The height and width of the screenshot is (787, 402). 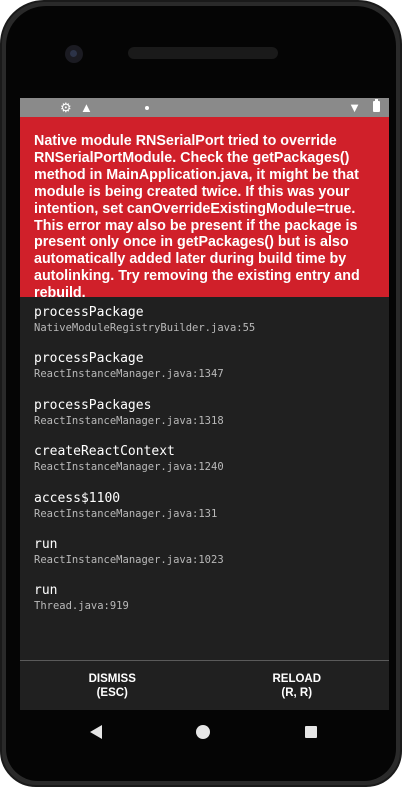 What do you see at coordinates (93, 405) in the screenshot?
I see `frame-method: processPackages` at bounding box center [93, 405].